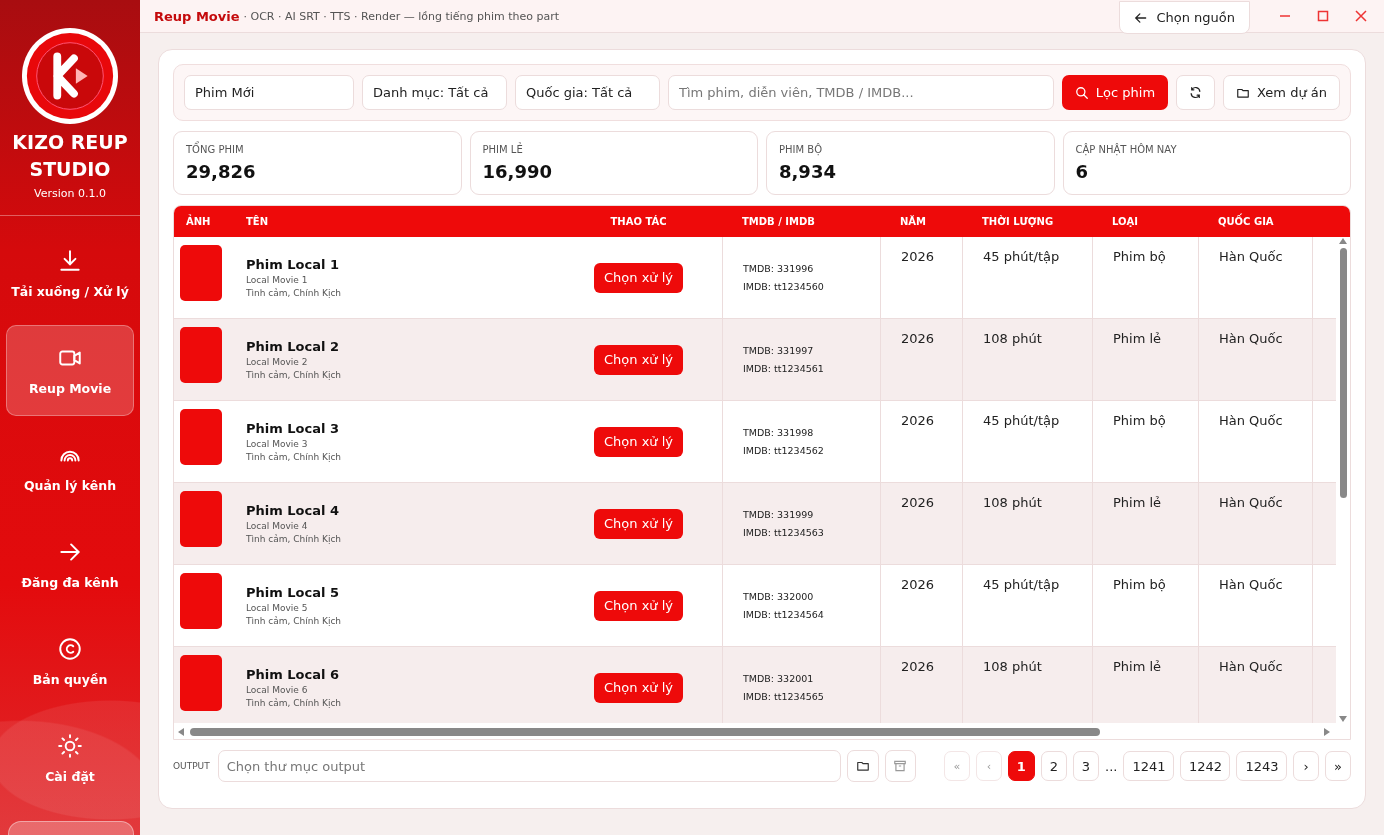  I want to click on original-title: Local Movie 3, so click(277, 444).